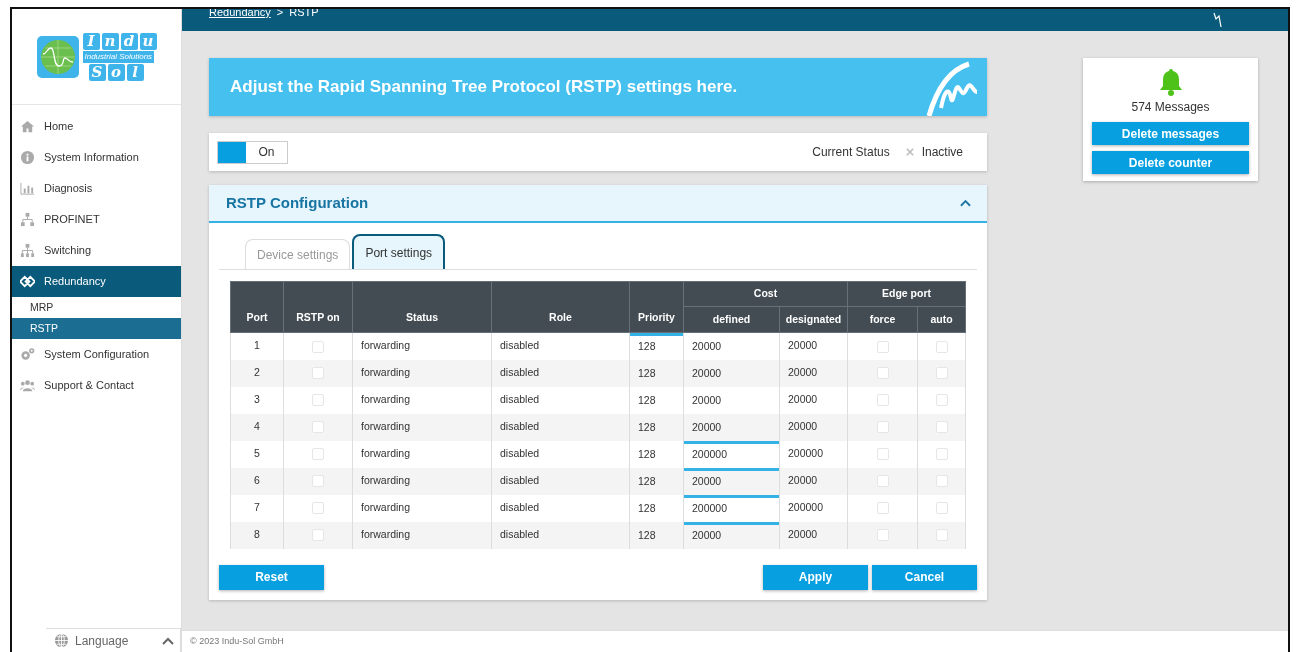 Image resolution: width=1296 pixels, height=652 pixels. Describe the element at coordinates (96, 250) in the screenshot. I see `sidebar-item: Switching` at that location.